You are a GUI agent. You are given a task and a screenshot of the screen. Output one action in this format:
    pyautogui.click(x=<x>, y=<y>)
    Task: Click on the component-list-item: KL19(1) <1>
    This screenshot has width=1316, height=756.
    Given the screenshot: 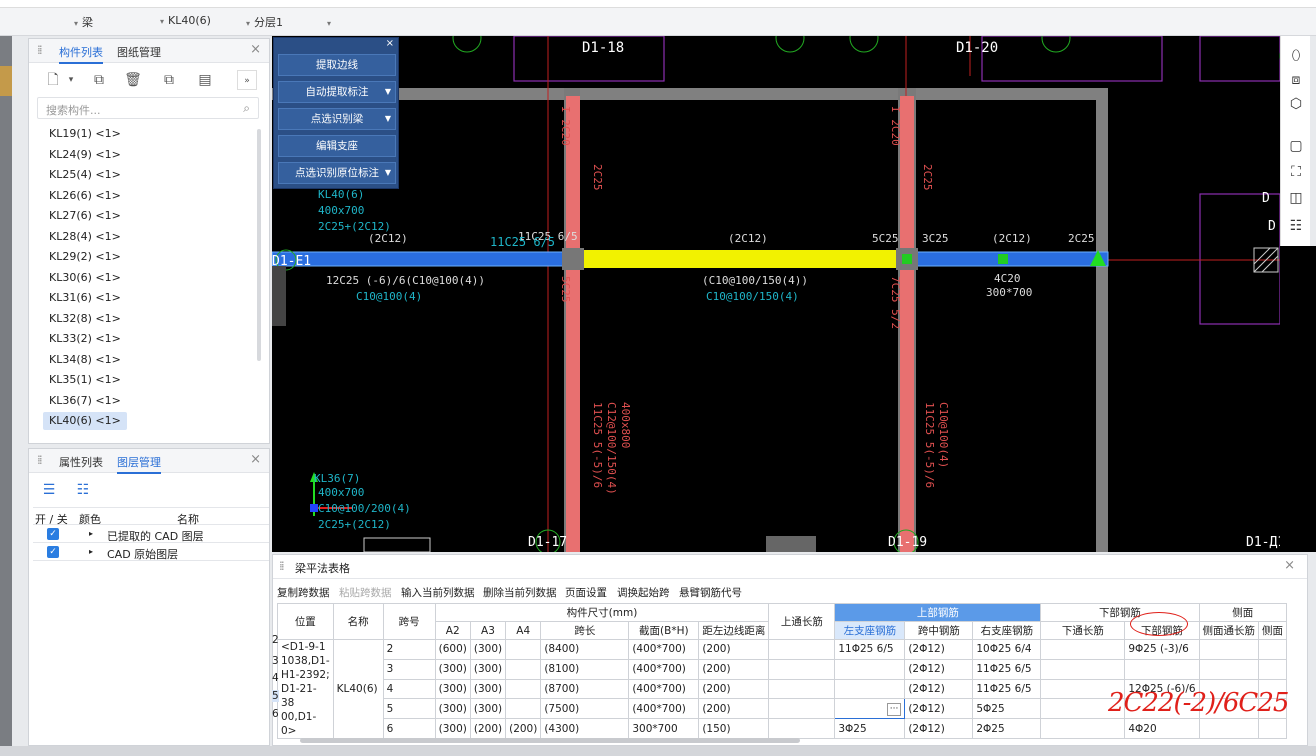 What is the action you would take?
    pyautogui.click(x=85, y=134)
    